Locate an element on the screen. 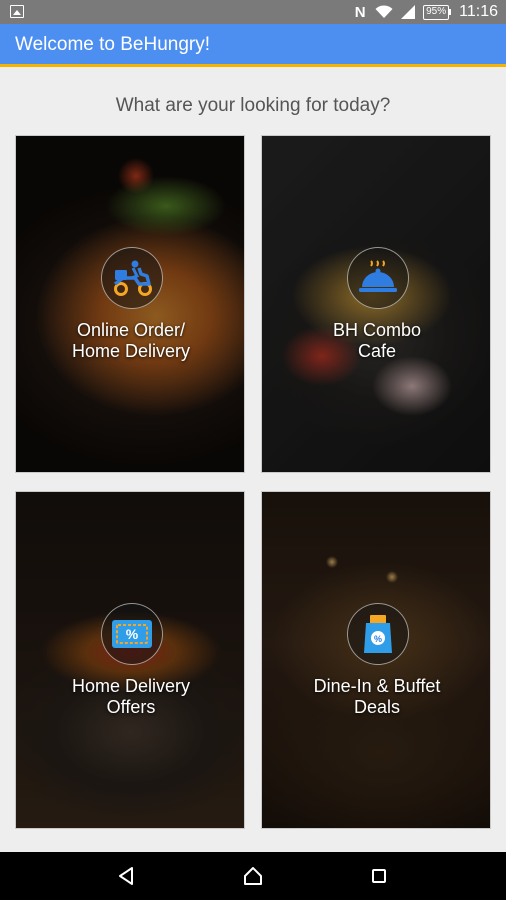 This screenshot has height=900, width=506. signal-icon is located at coordinates (408, 12).